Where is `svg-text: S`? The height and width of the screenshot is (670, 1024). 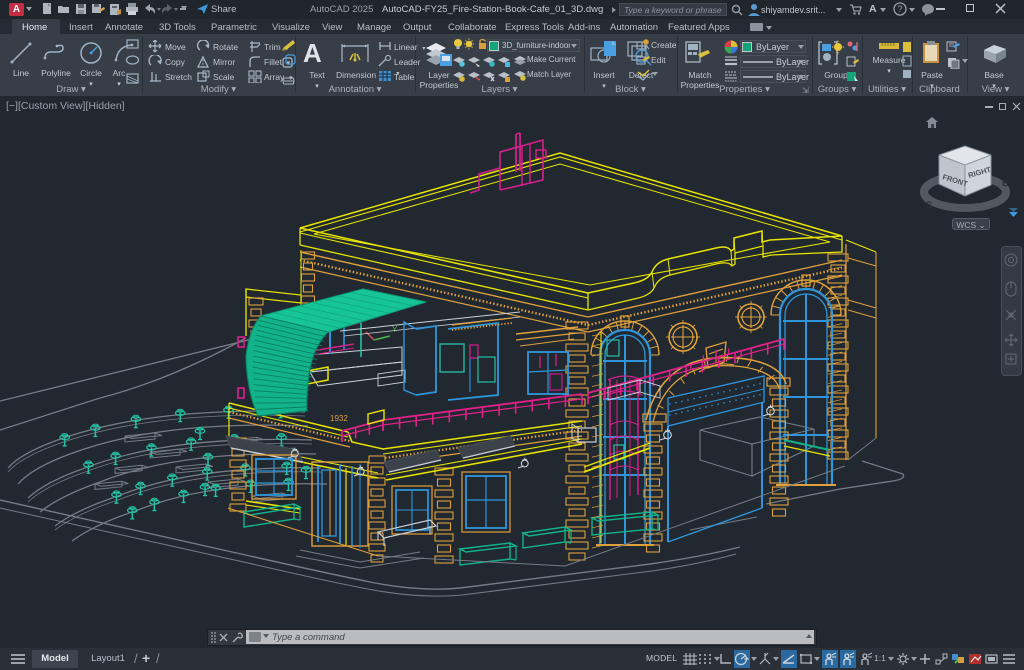
svg-text: S is located at coordinates (929, 205).